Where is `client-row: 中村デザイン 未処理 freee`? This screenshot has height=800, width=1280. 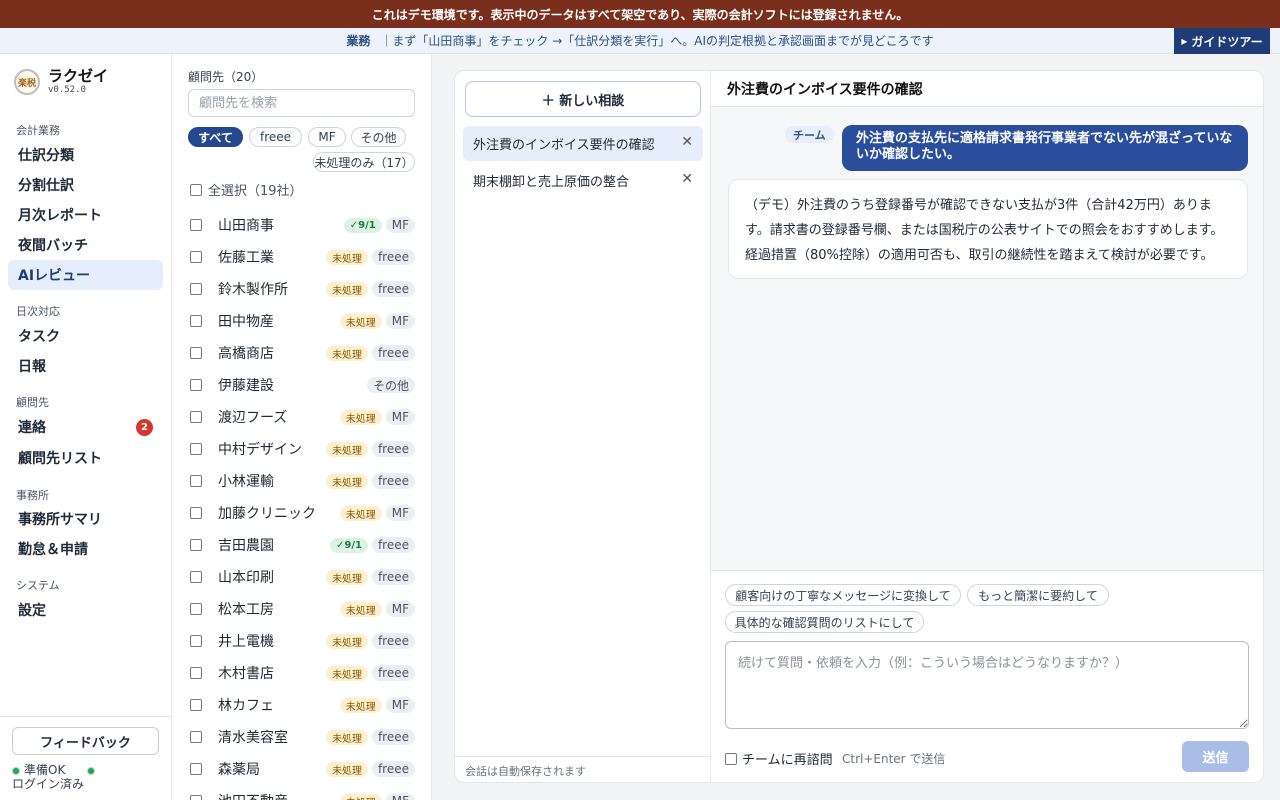
client-row: 中村デザイン 未処理 freee is located at coordinates (301, 449).